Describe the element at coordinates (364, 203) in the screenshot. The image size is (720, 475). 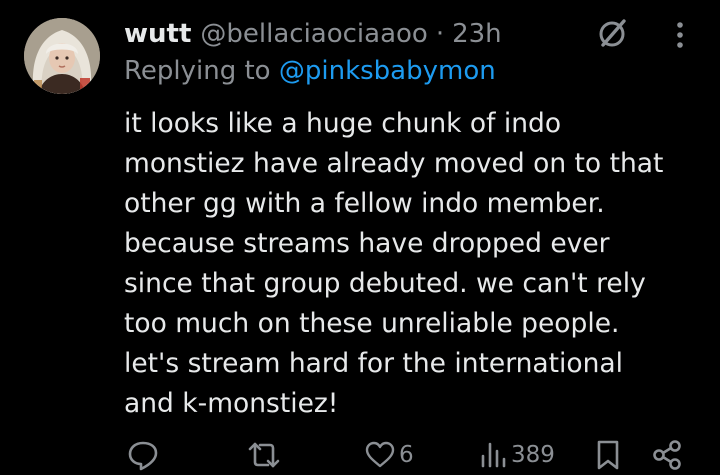
I see `tweet-text-line: other gg with a fellow indo member.` at that location.